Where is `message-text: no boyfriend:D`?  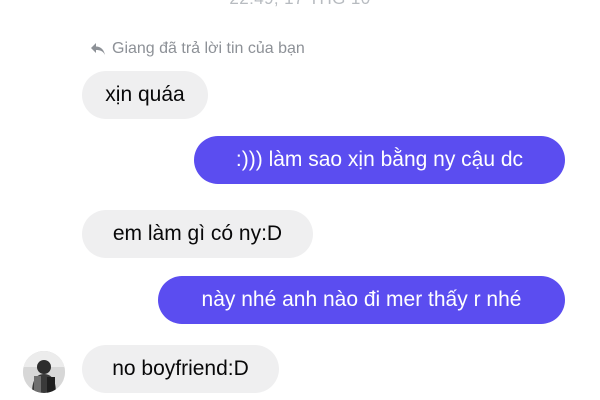
message-text: no boyfriend:D is located at coordinates (180, 368).